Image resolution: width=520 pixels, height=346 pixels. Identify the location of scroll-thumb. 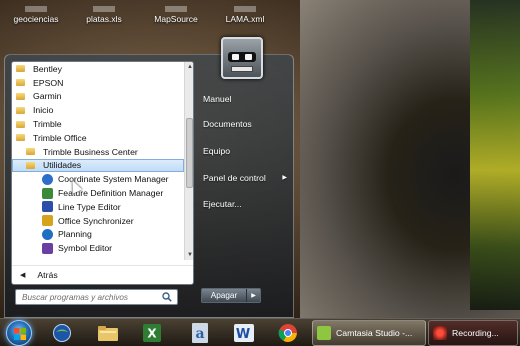
(189, 153).